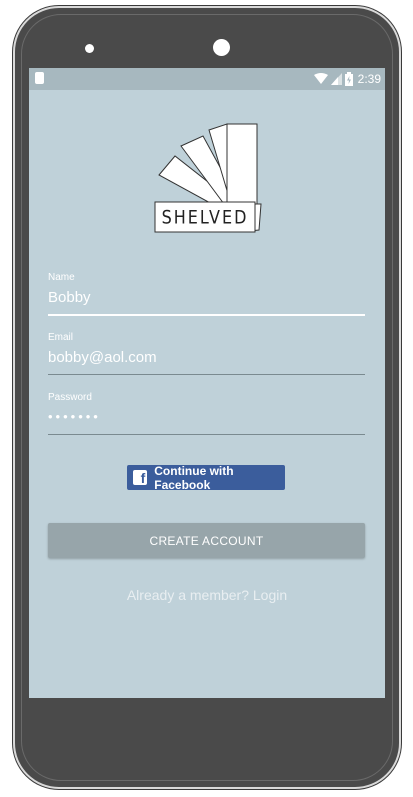 The width and height of the screenshot is (413, 797). Describe the element at coordinates (39, 78) in the screenshot. I see `notification-icon` at that location.